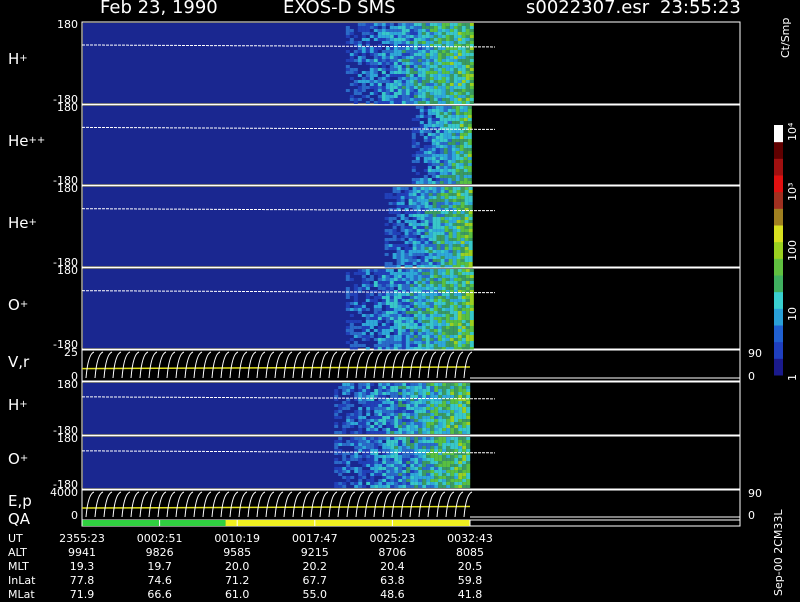 This screenshot has width=800, height=602. I want to click on right-tick-min: 0, so click(751, 376).